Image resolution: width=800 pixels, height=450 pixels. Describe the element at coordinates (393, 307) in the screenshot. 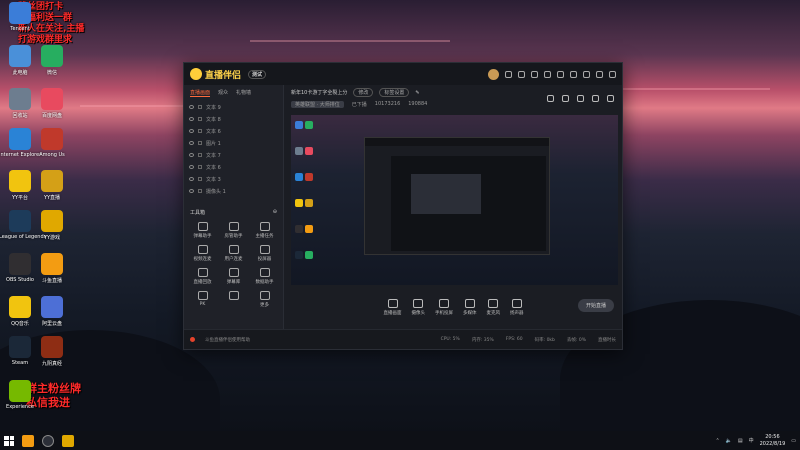

I see `source-add-button: 直播画面` at that location.